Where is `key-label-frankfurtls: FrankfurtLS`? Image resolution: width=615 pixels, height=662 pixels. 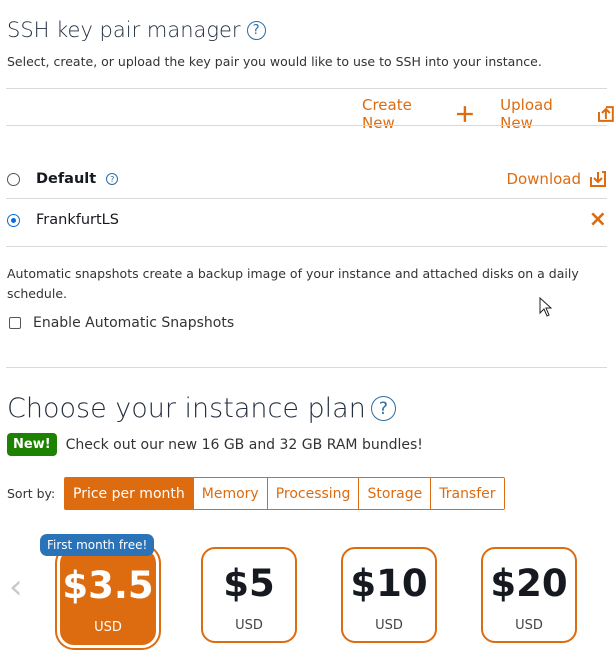 key-label-frankfurtls: FrankfurtLS is located at coordinates (77, 220).